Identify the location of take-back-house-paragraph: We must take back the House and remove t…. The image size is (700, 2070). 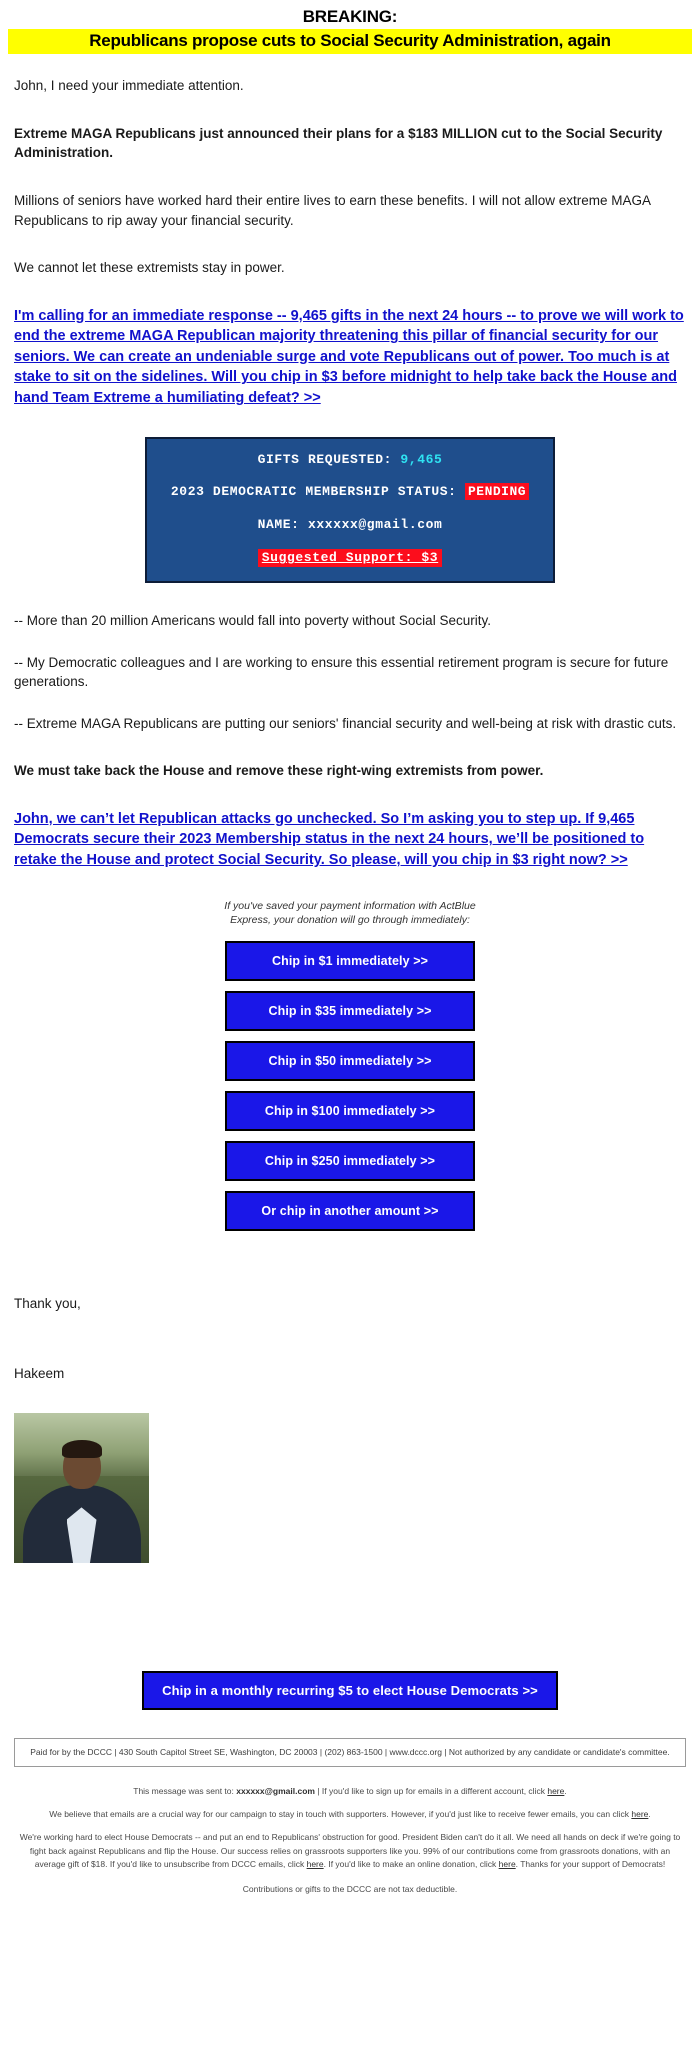
(279, 771).